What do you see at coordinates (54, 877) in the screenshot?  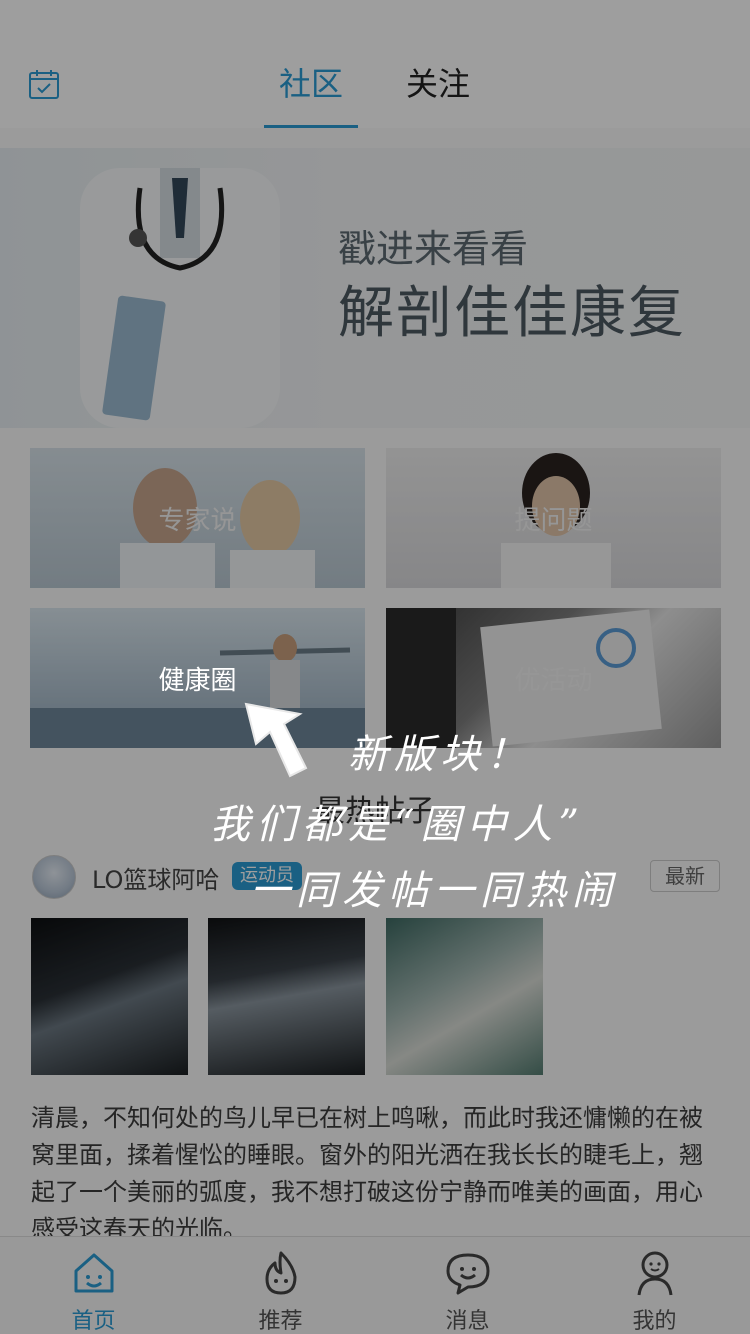 I see `avatar` at bounding box center [54, 877].